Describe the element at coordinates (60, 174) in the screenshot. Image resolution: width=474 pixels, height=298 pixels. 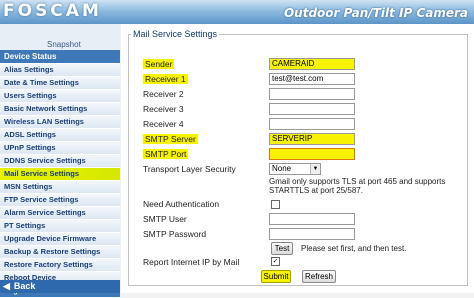
I see `sidebar-item-mail-service: Mail Service Settings` at that location.